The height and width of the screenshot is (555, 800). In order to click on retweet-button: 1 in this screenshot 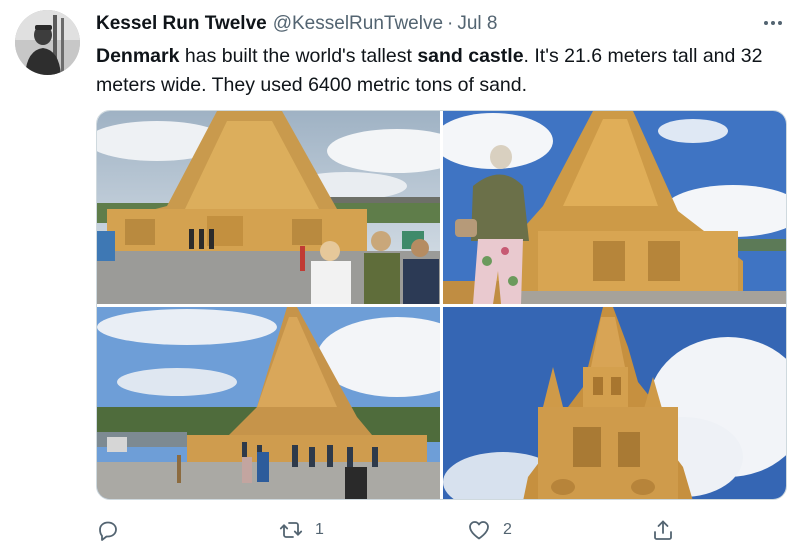, I will do `click(301, 530)`.